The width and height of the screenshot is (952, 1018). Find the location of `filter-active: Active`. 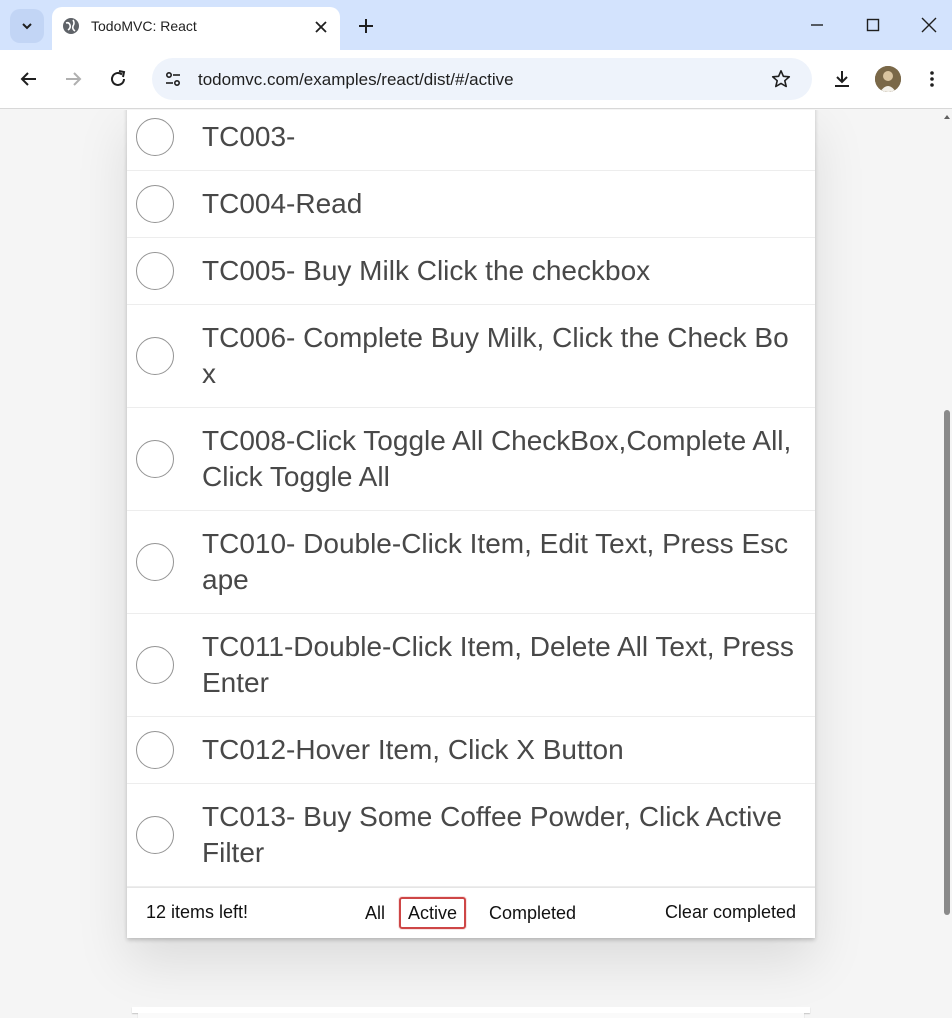

filter-active: Active is located at coordinates (433, 913).